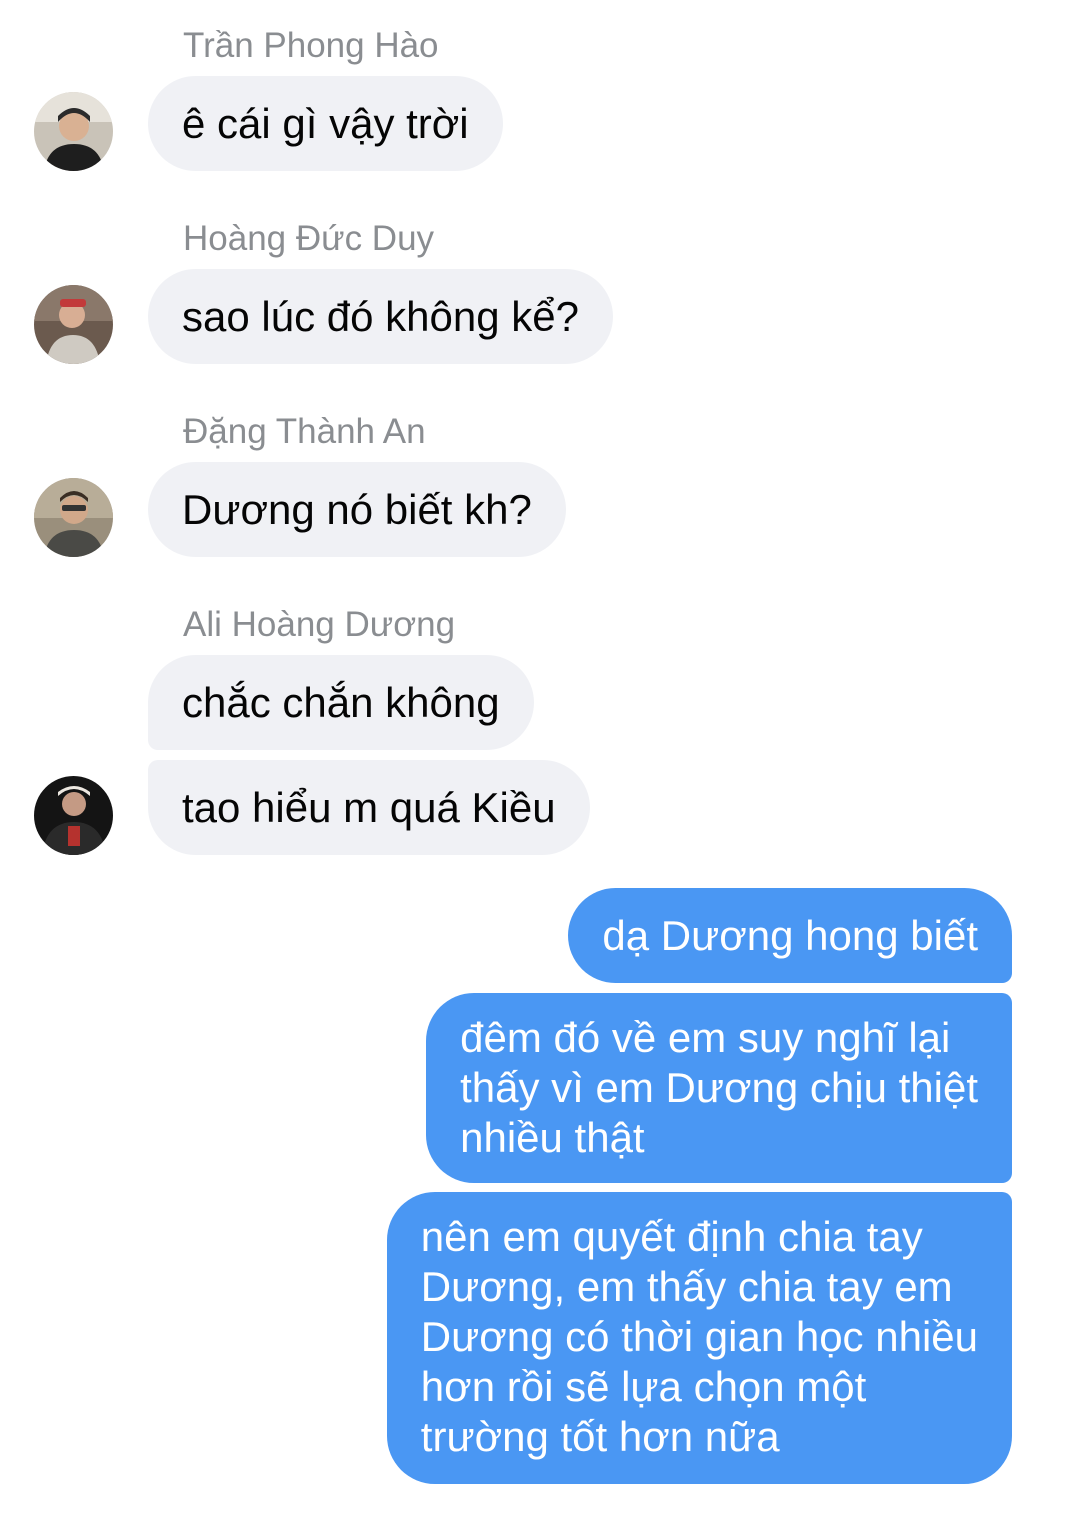 This screenshot has width=1080, height=1513. Describe the element at coordinates (380, 316) in the screenshot. I see `message-bubble: sao lúc đó không kể?` at that location.